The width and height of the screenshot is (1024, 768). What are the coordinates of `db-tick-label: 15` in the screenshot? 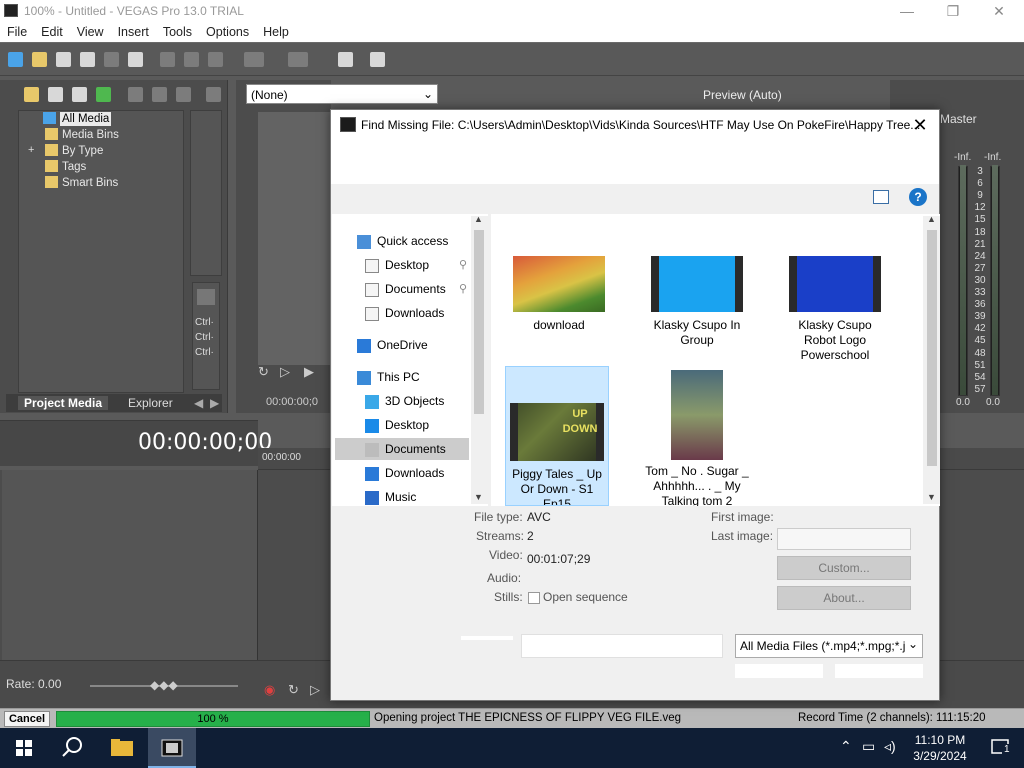 It's located at (980, 220).